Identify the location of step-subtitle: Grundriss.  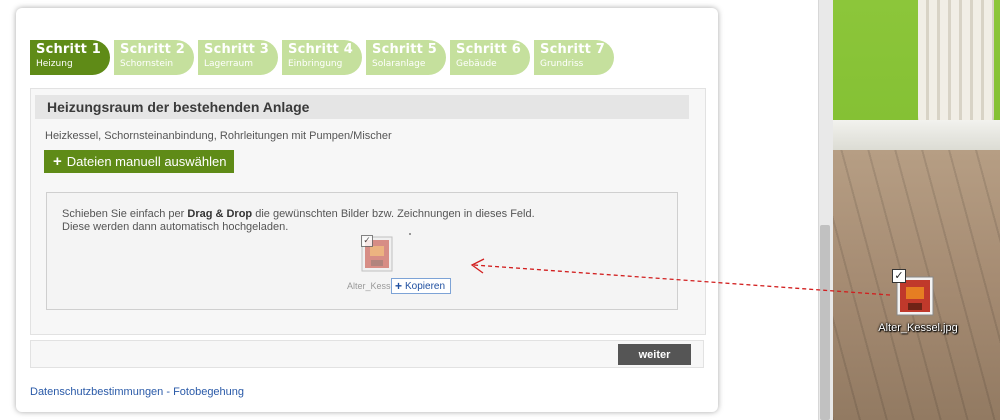
(562, 64).